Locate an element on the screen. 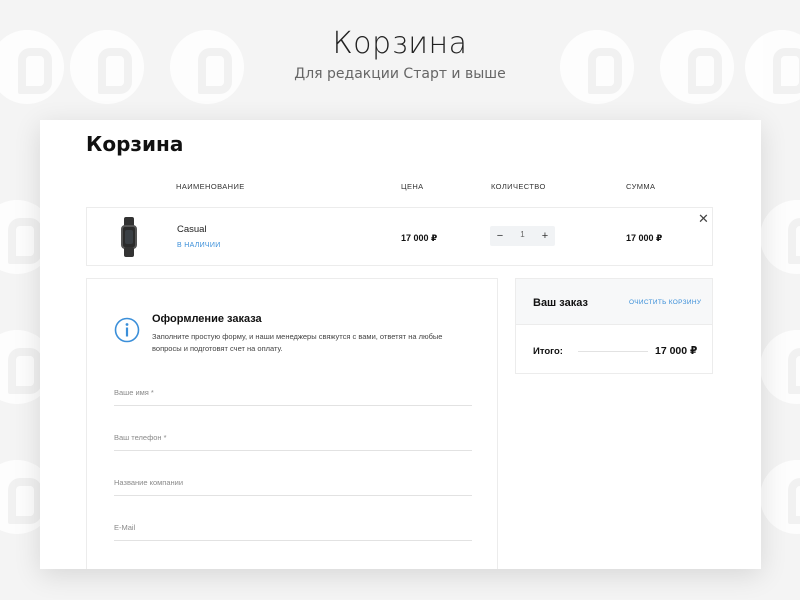 This screenshot has width=800, height=600. name-field: Ваше имя * is located at coordinates (293, 395).